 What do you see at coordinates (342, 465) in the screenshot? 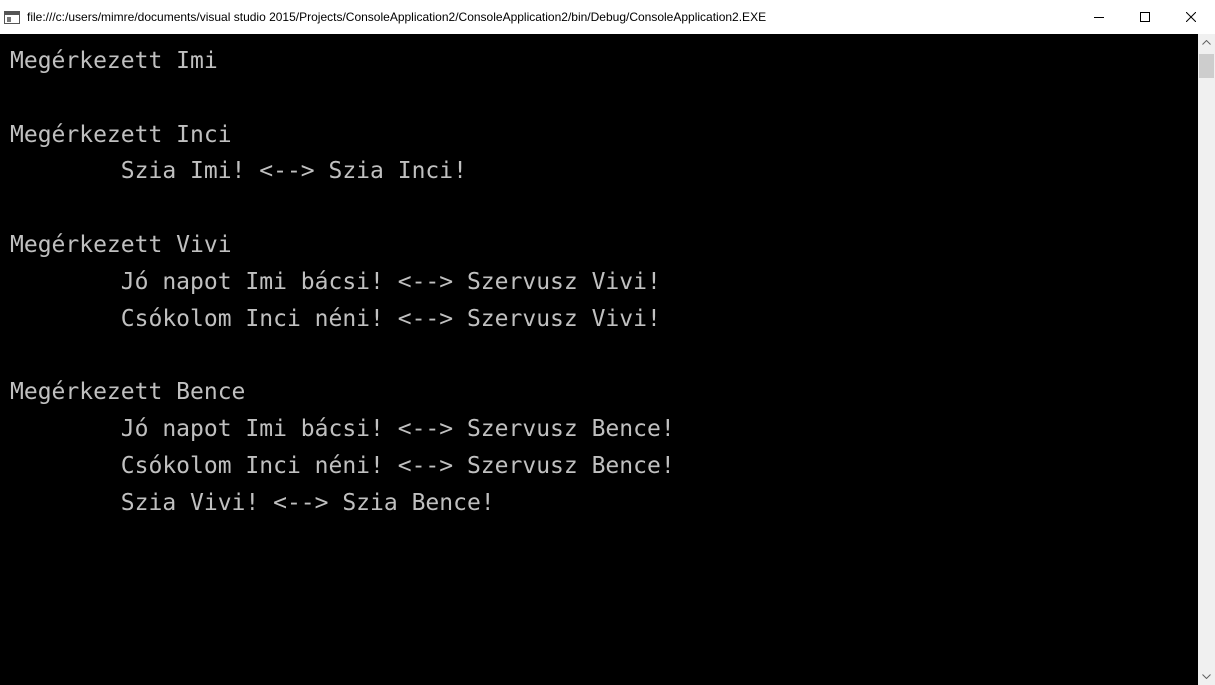
I see `console-line: Csókolom Inci néni! <--> Szervusz Bence!` at bounding box center [342, 465].